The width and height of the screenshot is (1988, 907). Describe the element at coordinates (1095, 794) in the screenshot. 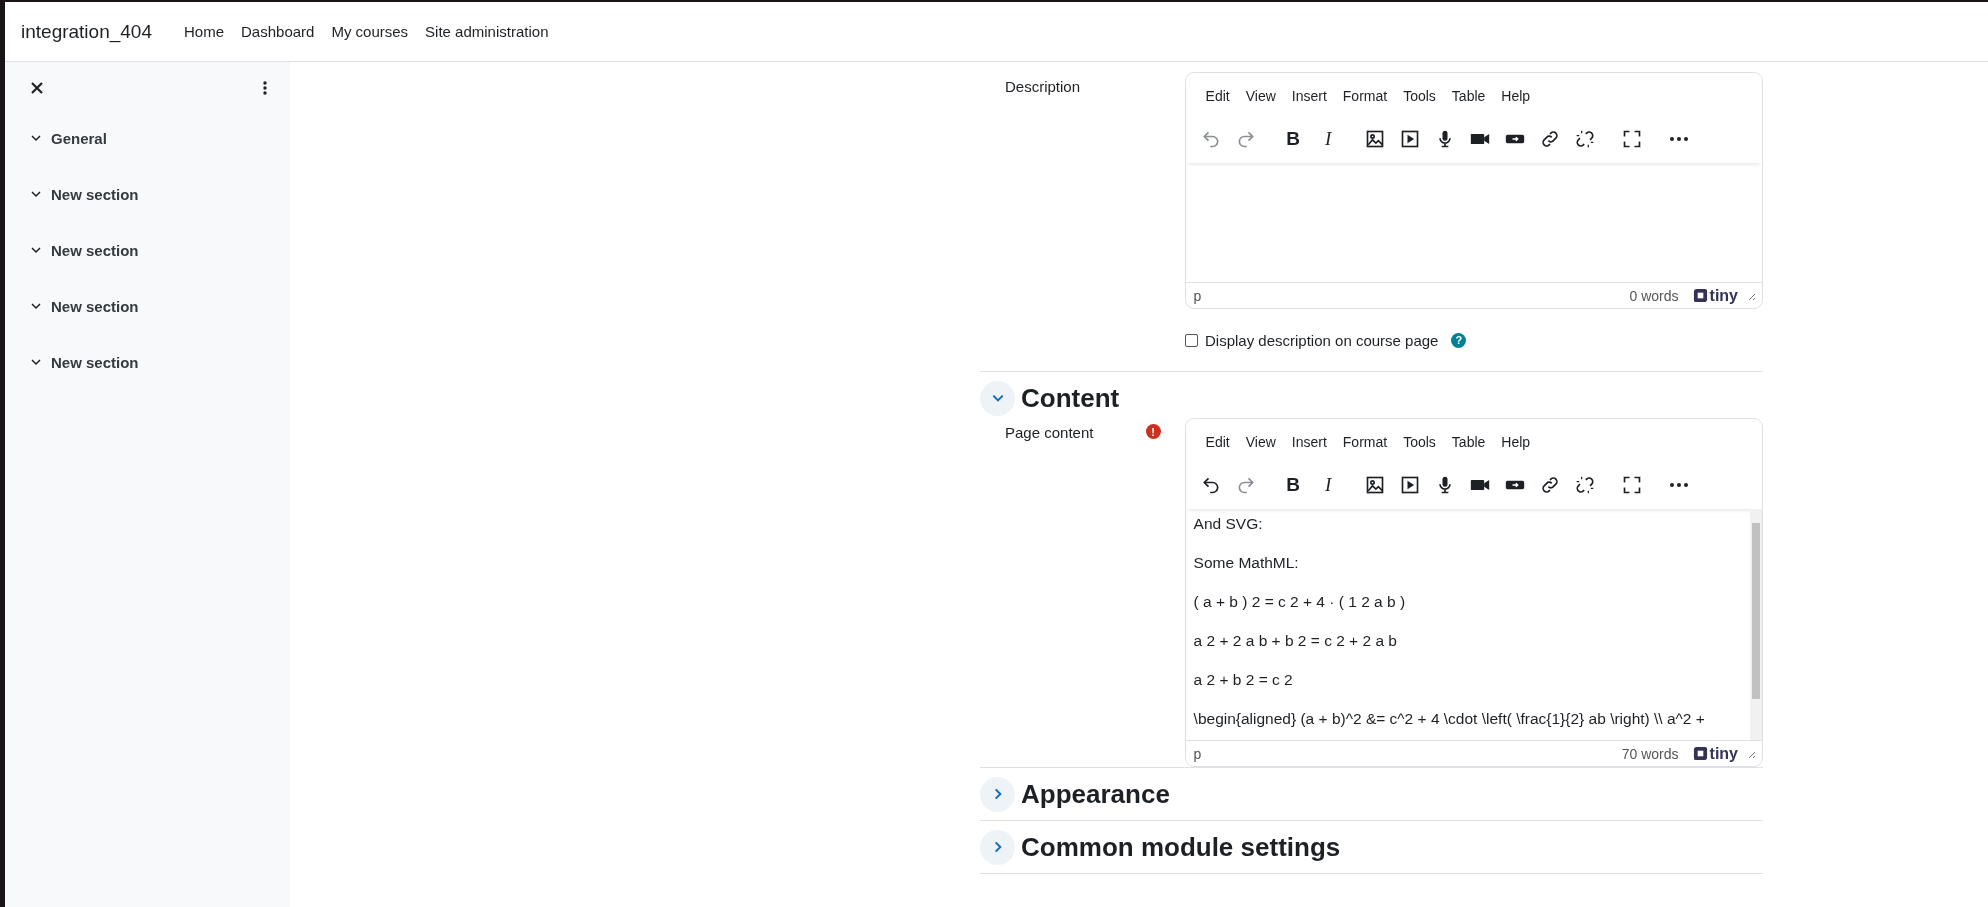

I see `section-heading: Appearance` at that location.